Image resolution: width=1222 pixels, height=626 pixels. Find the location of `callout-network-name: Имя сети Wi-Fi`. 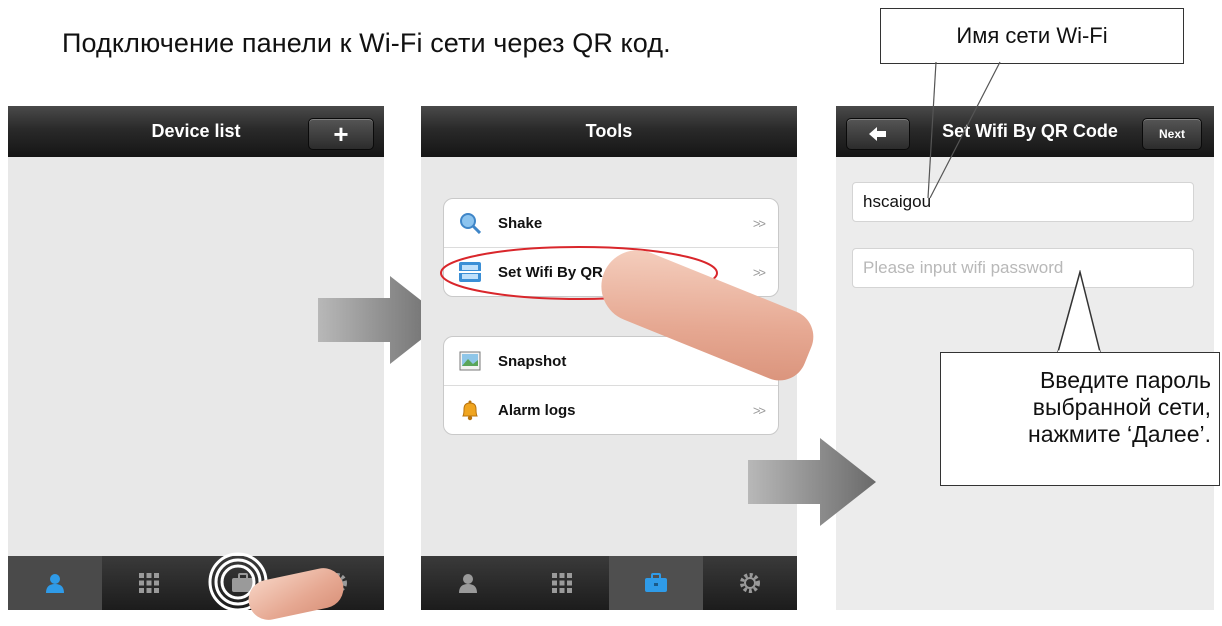

callout-network-name: Имя сети Wi-Fi is located at coordinates (1032, 36).